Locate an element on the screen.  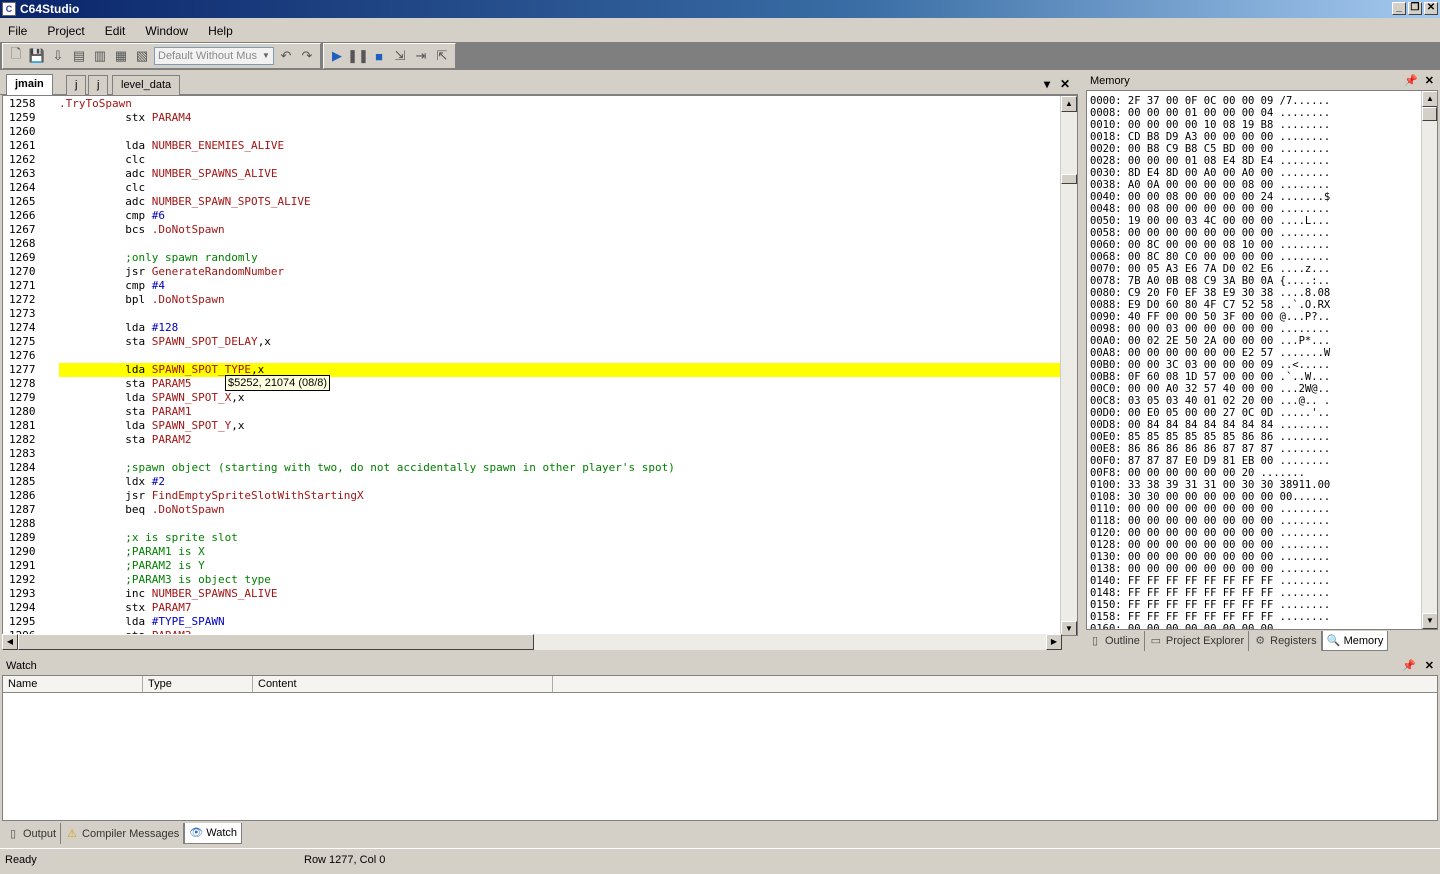
tab-list-icon: ▾ is located at coordinates (1047, 84).